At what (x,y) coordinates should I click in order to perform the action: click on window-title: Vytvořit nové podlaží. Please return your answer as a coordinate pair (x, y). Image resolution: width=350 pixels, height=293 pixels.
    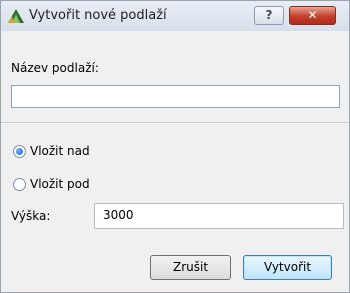
    Looking at the image, I should click on (98, 15).